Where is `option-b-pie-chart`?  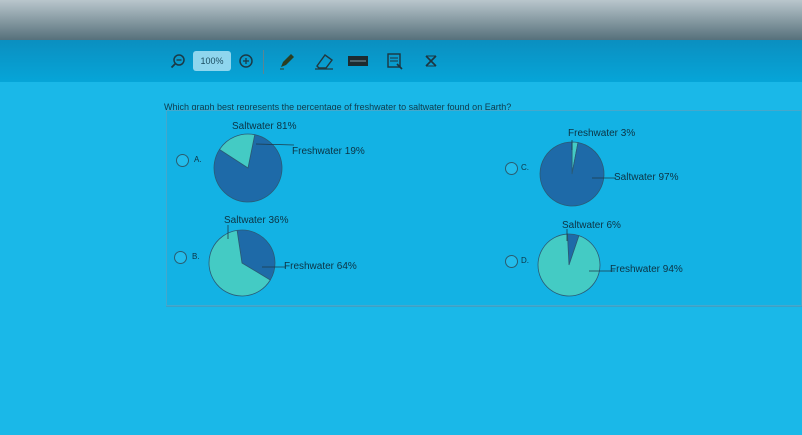 option-b-pie-chart is located at coordinates (247, 261).